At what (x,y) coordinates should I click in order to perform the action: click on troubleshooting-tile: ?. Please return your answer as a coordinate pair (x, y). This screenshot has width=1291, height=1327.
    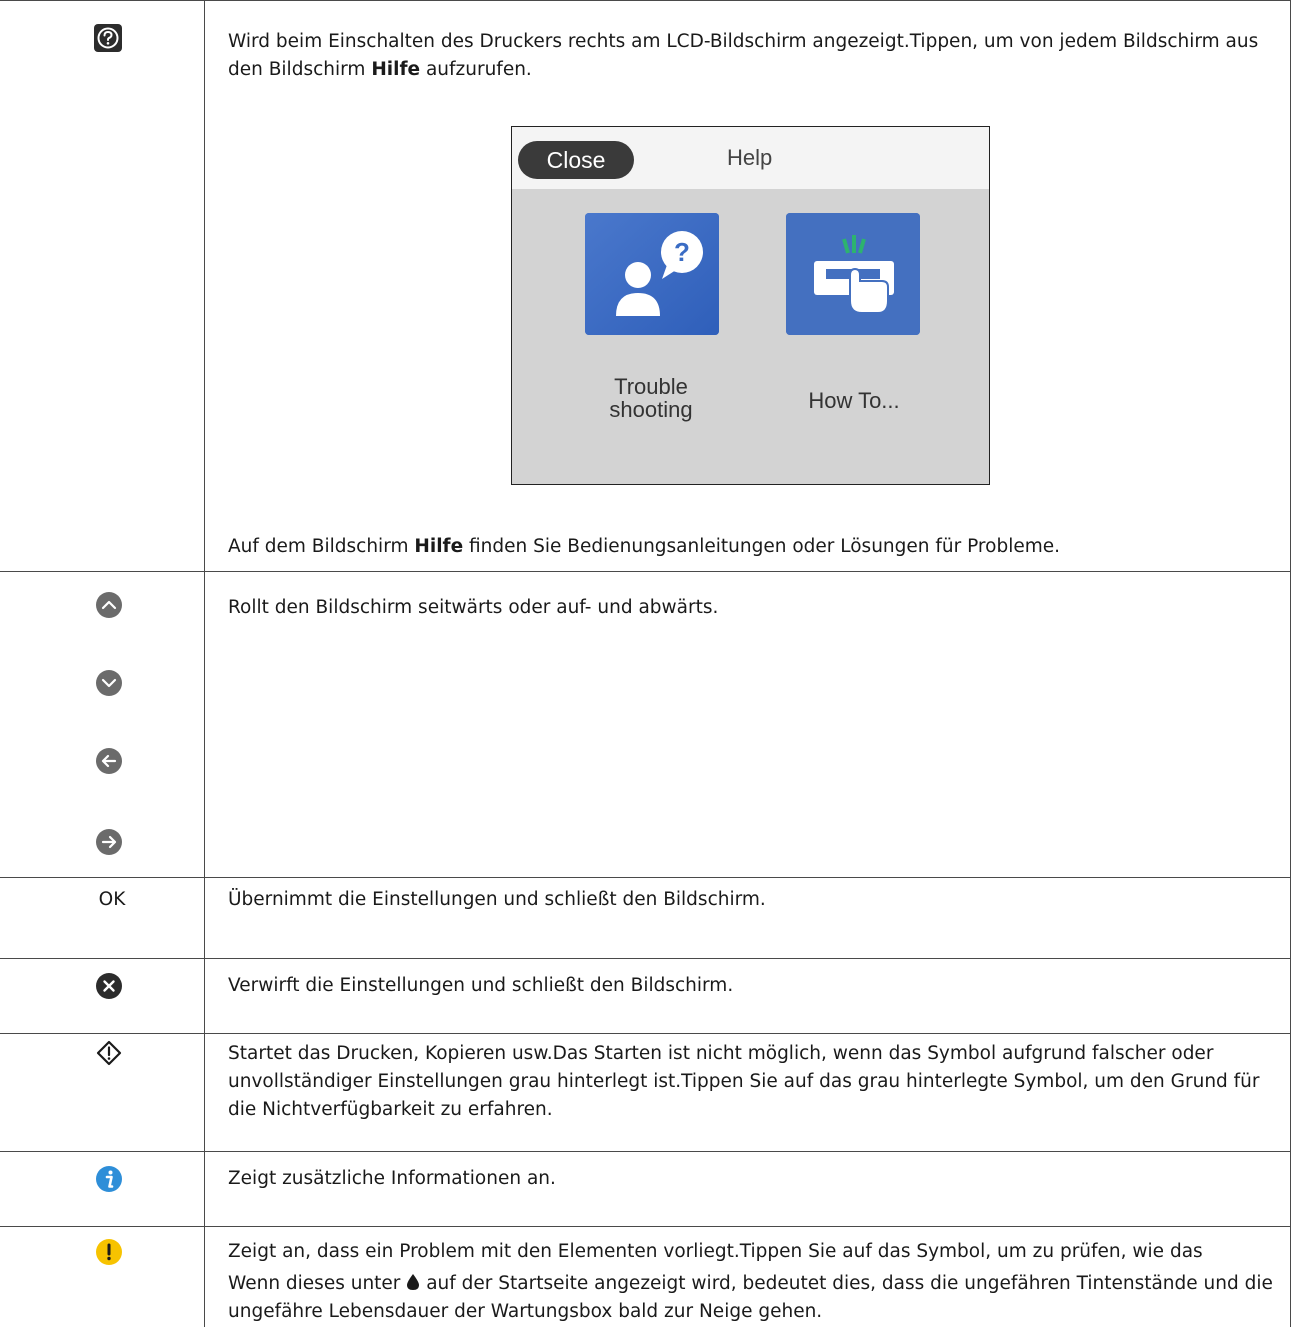
    Looking at the image, I should click on (652, 274).